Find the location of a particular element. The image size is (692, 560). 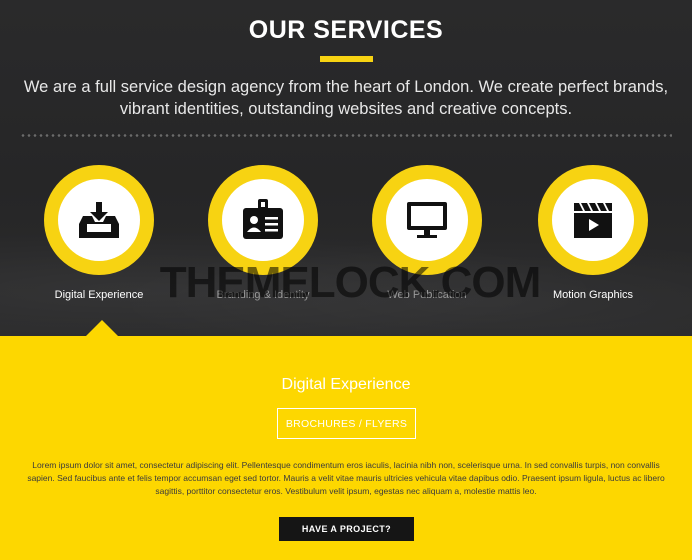

service-label: Branding & Identity is located at coordinates (263, 295).